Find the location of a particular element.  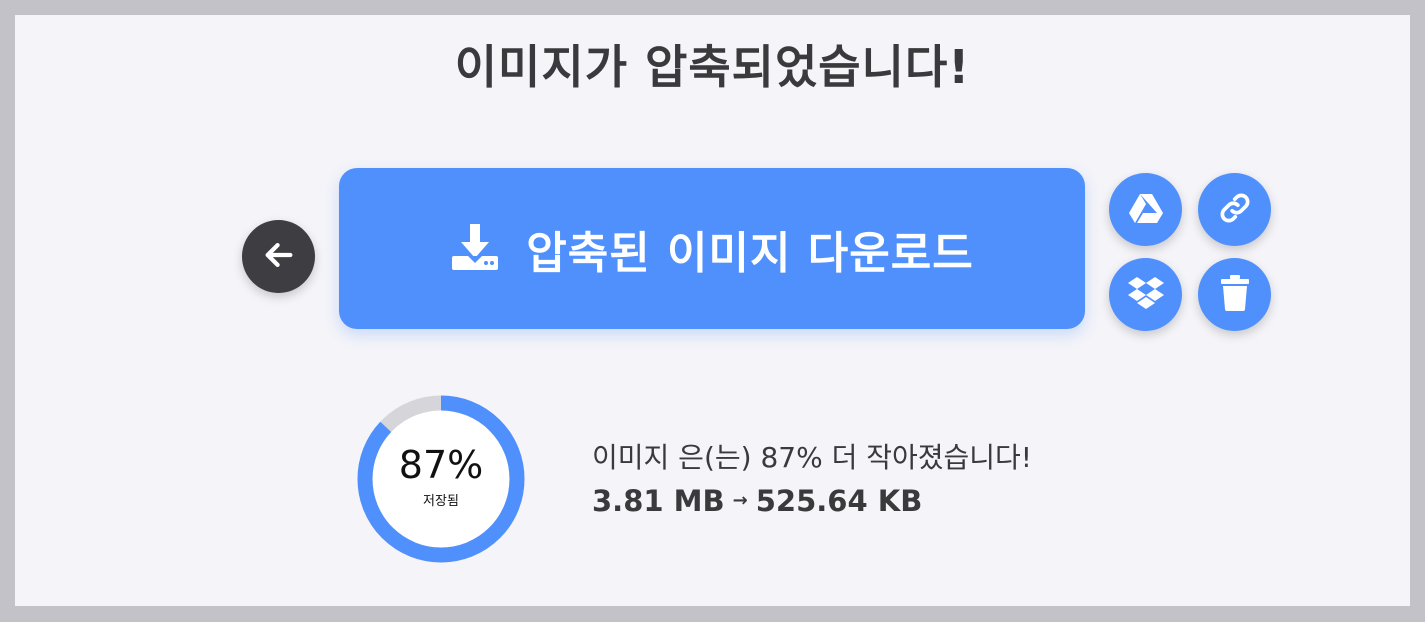

size-comparison: 3.81 MB → 525.64 KB is located at coordinates (757, 501).